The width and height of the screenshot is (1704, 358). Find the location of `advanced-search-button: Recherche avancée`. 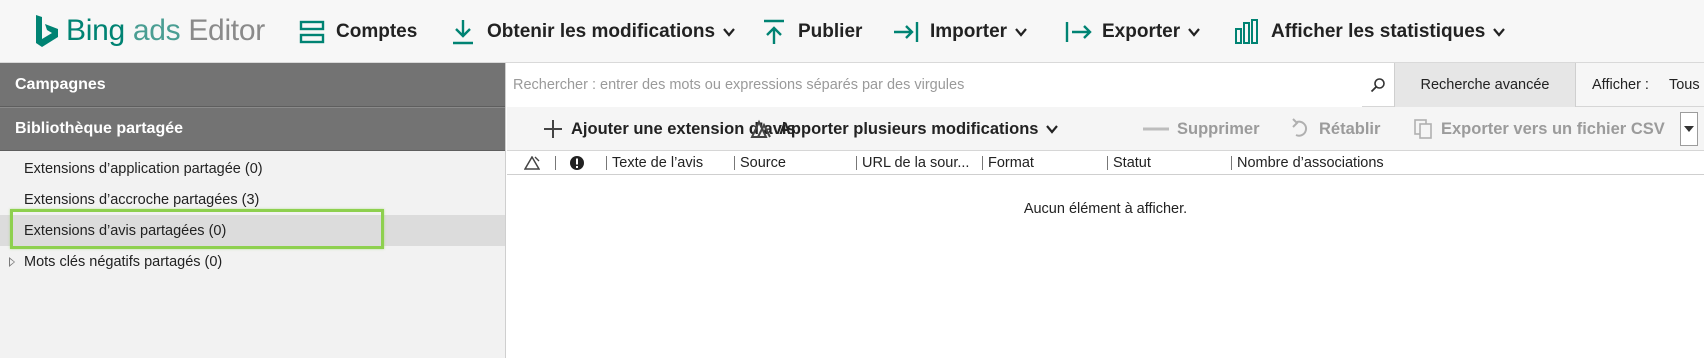

advanced-search-button: Recherche avancée is located at coordinates (1485, 85).